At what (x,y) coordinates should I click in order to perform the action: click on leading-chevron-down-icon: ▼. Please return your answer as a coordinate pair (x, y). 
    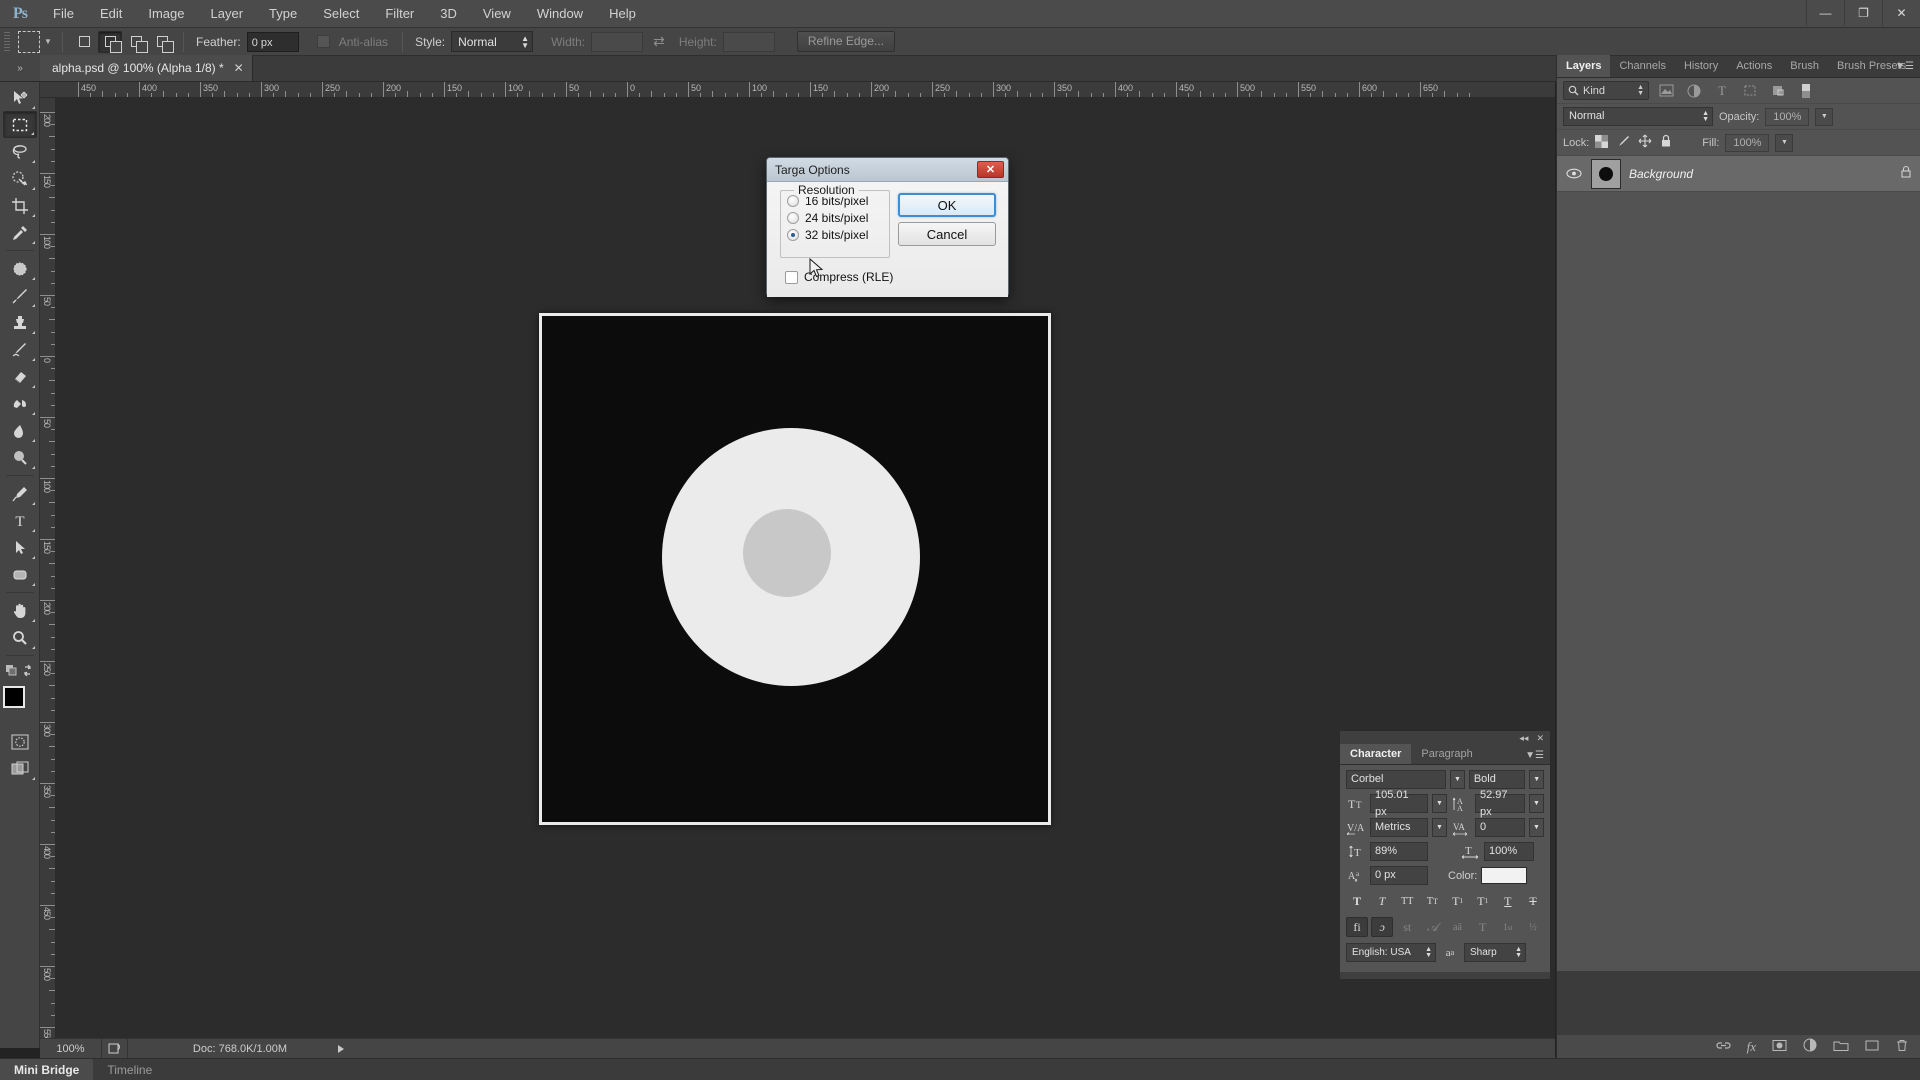
    Looking at the image, I should click on (1536, 803).